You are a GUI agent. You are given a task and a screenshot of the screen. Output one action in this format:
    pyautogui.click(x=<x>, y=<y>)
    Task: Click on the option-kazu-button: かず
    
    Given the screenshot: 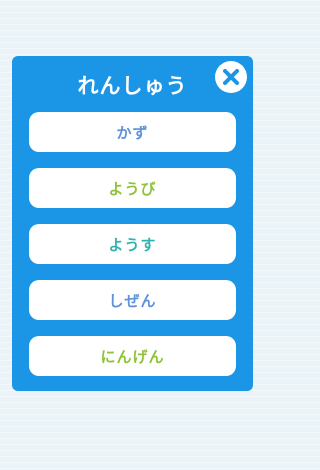 What is the action you would take?
    pyautogui.click(x=132, y=132)
    